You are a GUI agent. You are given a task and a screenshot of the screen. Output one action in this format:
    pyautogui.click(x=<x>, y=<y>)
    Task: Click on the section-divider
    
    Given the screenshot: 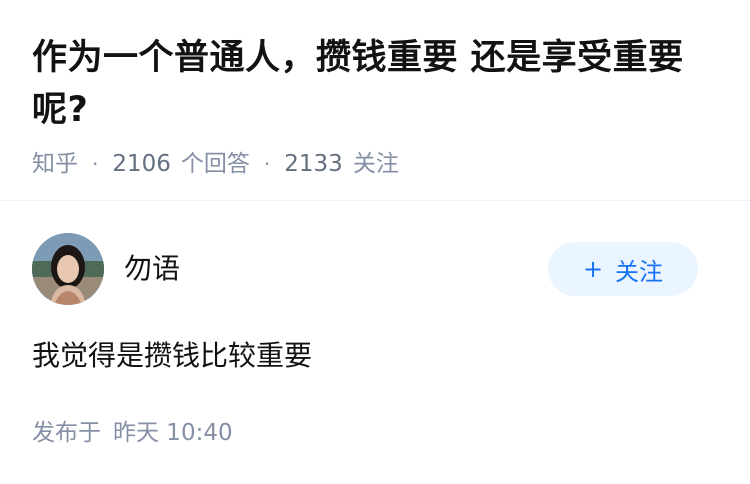 What is the action you would take?
    pyautogui.click(x=375, y=200)
    